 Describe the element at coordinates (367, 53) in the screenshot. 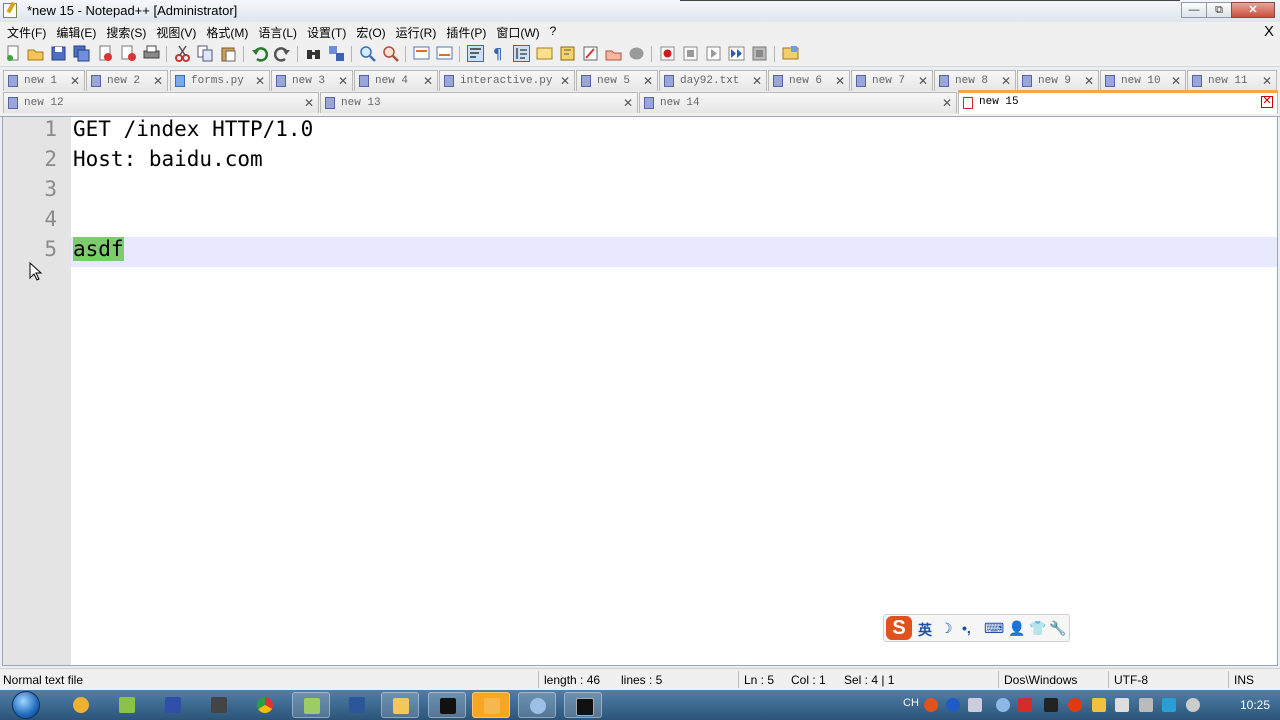

I see `zoom-in-icon` at that location.